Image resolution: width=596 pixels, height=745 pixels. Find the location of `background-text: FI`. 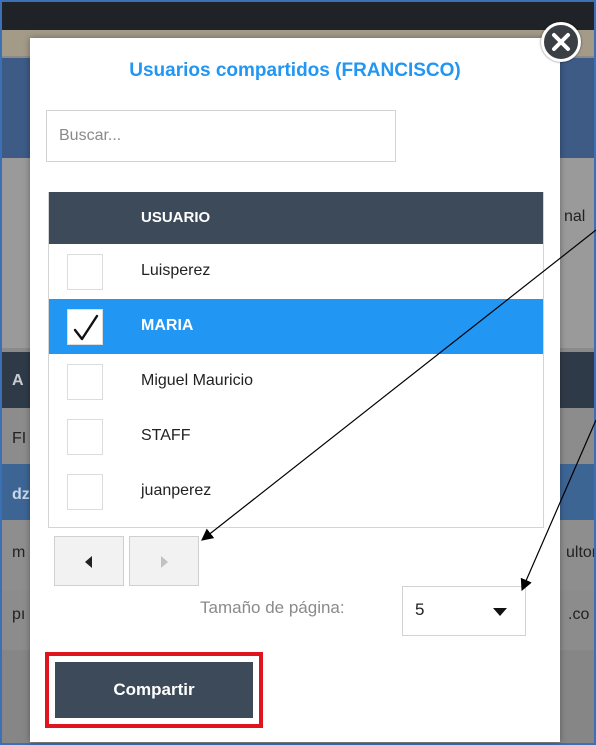

background-text: FI is located at coordinates (19, 438).